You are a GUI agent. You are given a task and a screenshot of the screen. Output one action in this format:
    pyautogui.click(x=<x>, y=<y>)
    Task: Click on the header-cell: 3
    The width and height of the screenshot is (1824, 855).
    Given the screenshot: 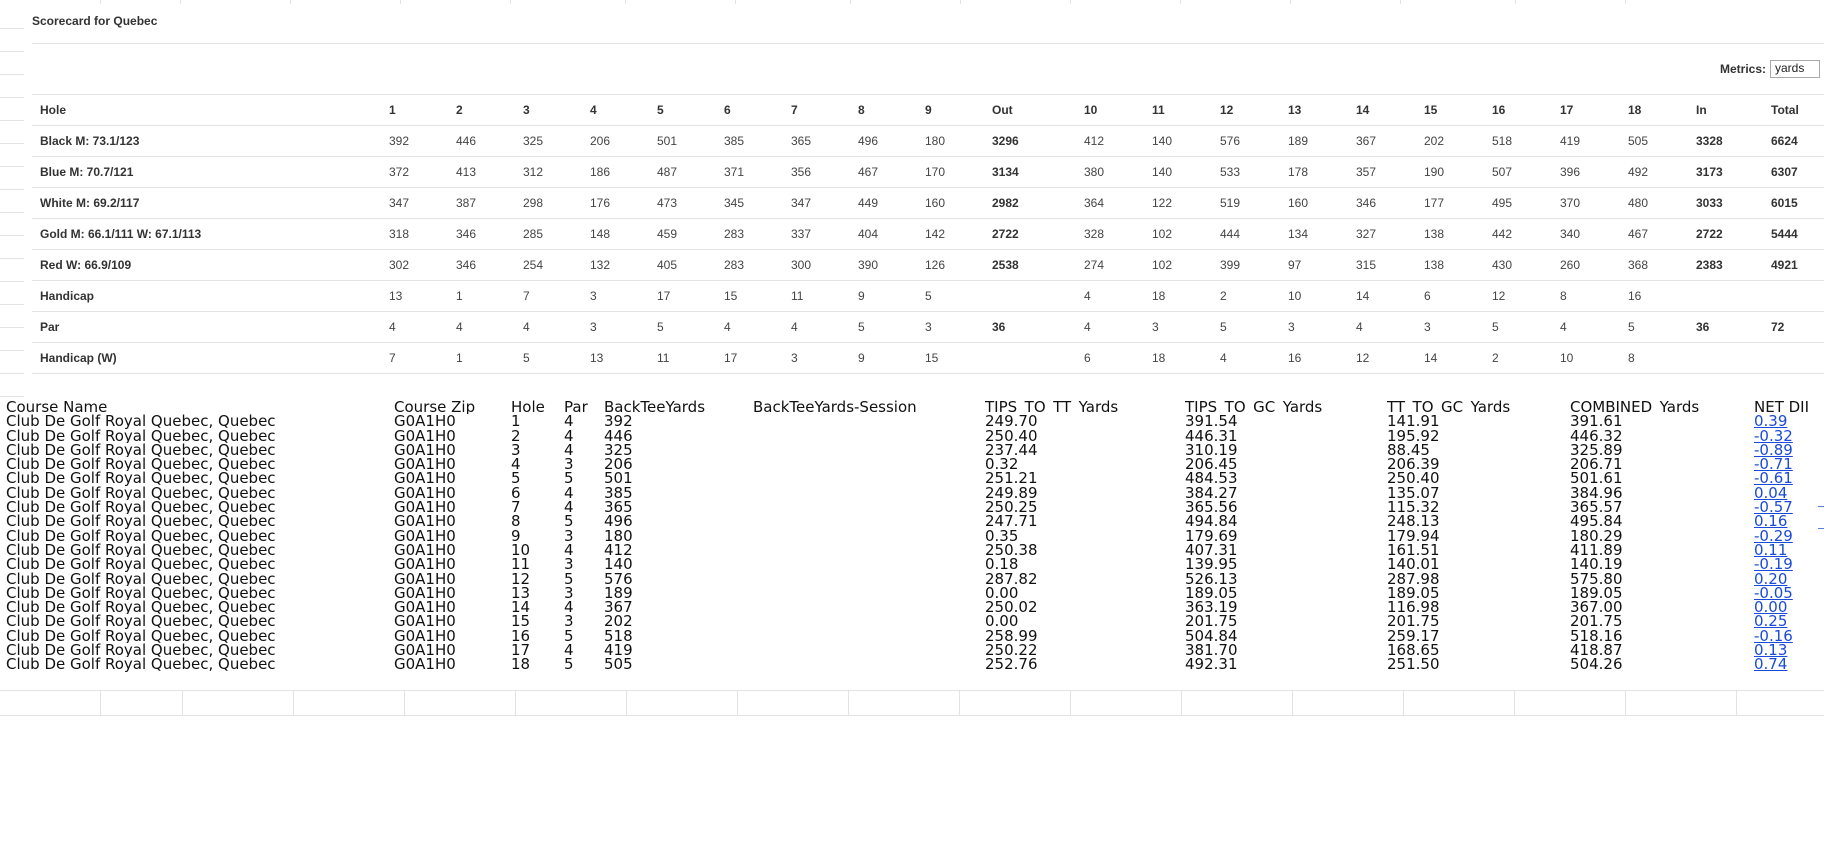 What is the action you would take?
    pyautogui.click(x=548, y=110)
    